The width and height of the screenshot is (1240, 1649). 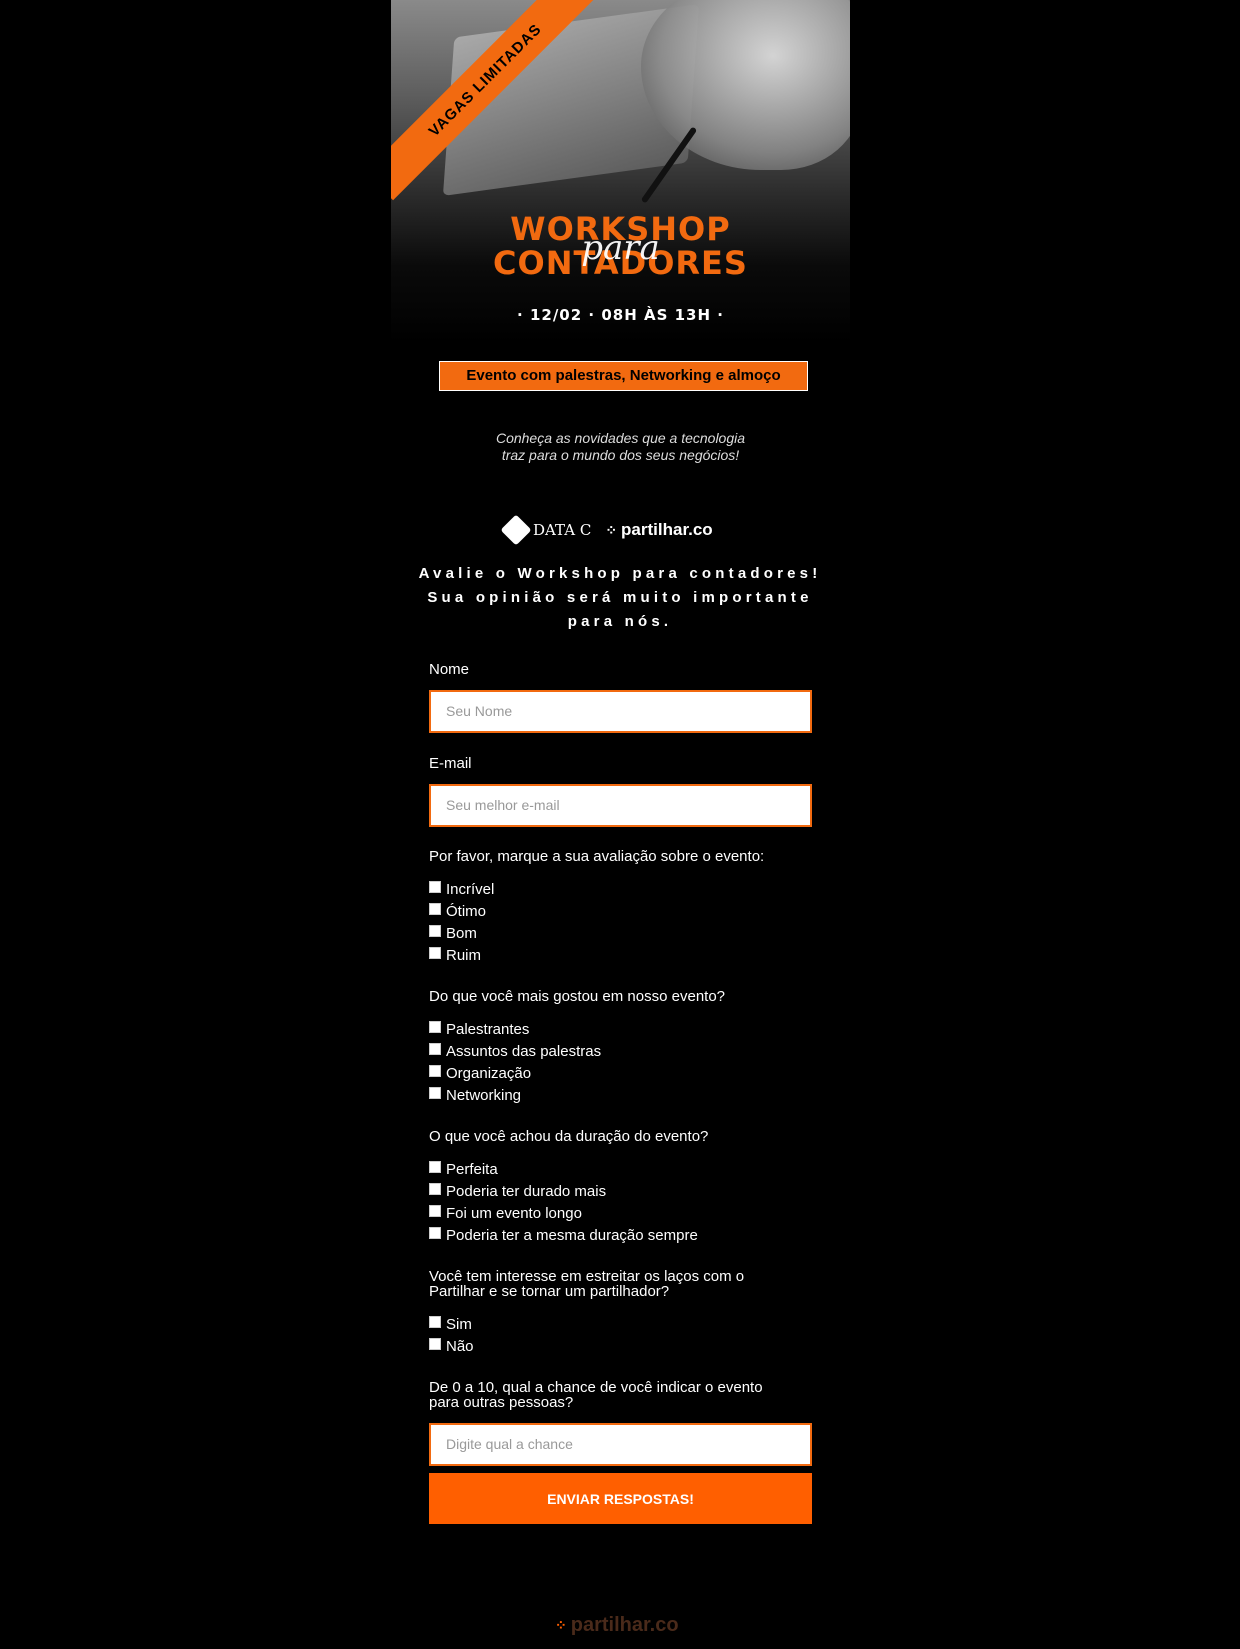 I want to click on option-label: Organização, so click(x=489, y=1073).